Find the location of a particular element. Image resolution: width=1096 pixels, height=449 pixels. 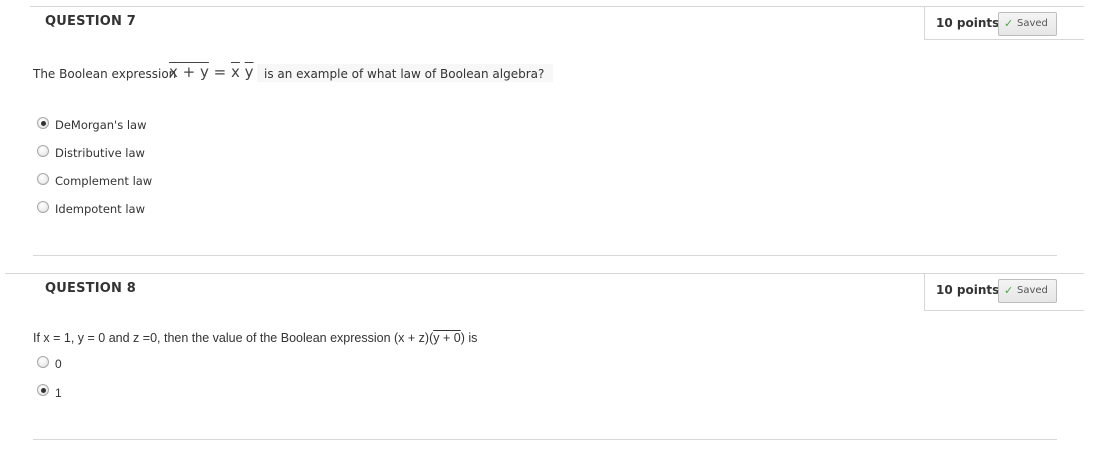

q7-saved-badge: ✓ Saved is located at coordinates (1027, 24).